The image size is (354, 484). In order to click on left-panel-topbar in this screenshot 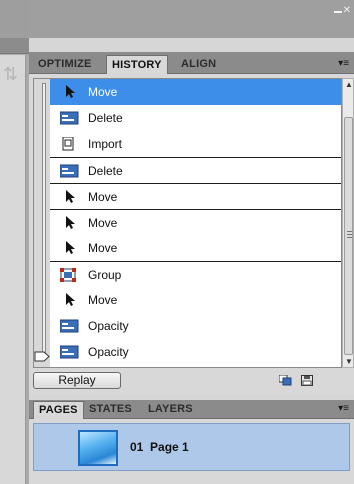, I will do `click(14, 19)`.